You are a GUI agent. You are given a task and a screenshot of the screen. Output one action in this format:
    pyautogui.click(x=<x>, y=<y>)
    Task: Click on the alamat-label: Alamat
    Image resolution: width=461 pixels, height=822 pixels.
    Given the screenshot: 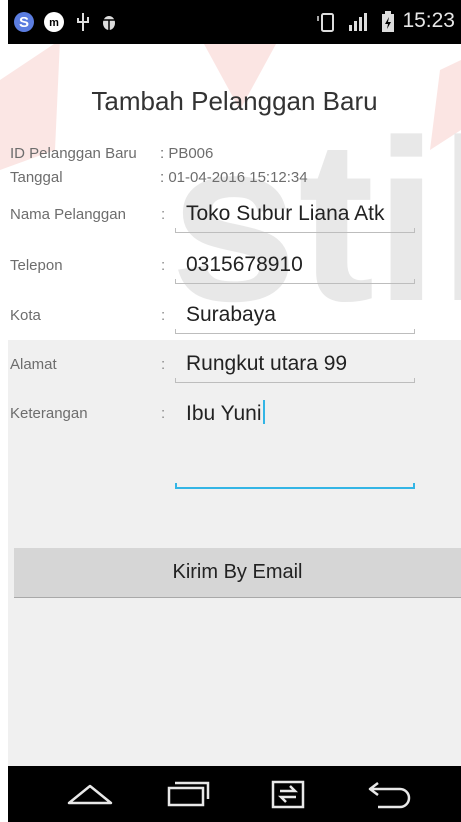 What is the action you would take?
    pyautogui.click(x=33, y=364)
    